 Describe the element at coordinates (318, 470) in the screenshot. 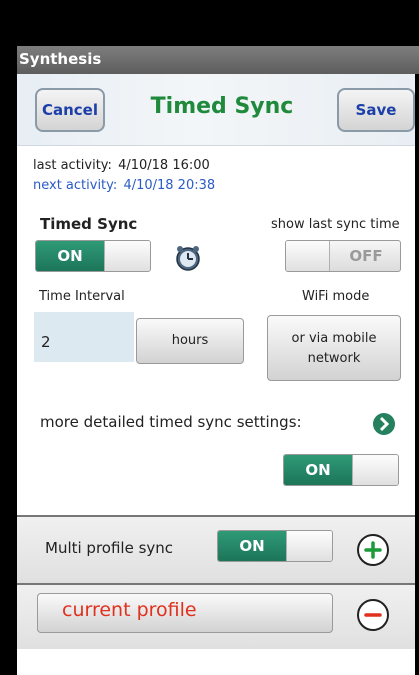

I see `detailed-settings-toggle-on: ON` at that location.